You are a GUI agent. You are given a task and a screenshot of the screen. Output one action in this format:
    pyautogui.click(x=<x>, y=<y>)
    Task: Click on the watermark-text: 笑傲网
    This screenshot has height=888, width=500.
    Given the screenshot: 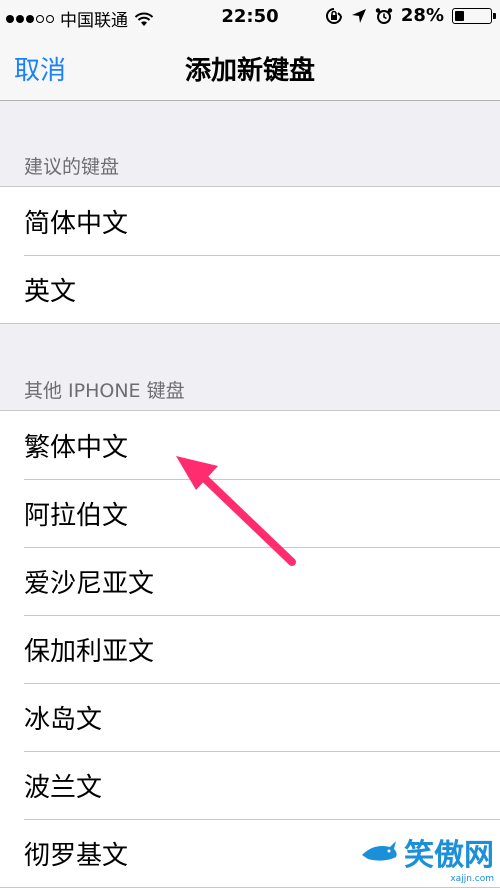 What is the action you would take?
    pyautogui.click(x=449, y=855)
    